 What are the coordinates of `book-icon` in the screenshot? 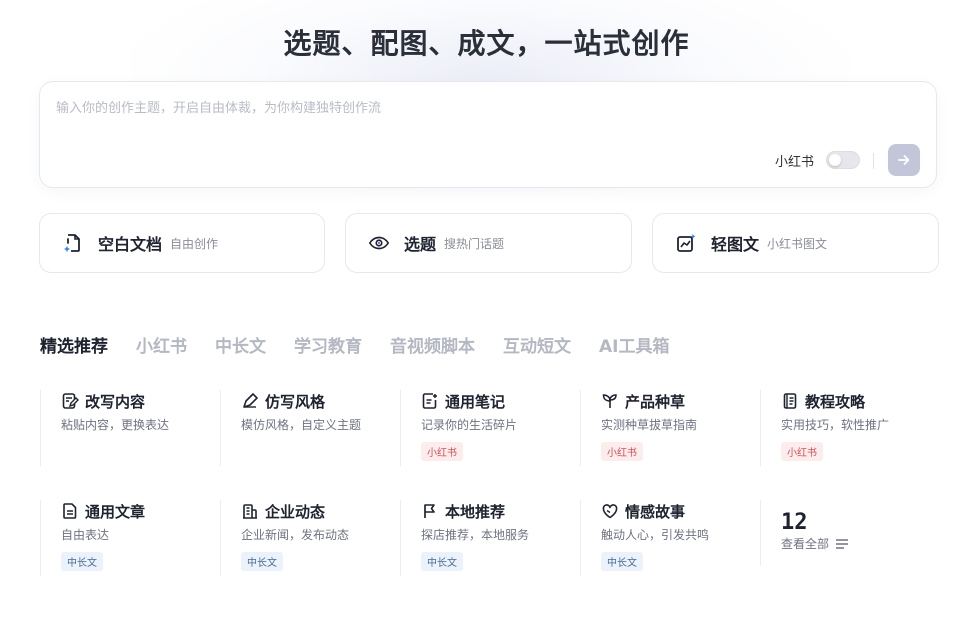 It's located at (790, 401).